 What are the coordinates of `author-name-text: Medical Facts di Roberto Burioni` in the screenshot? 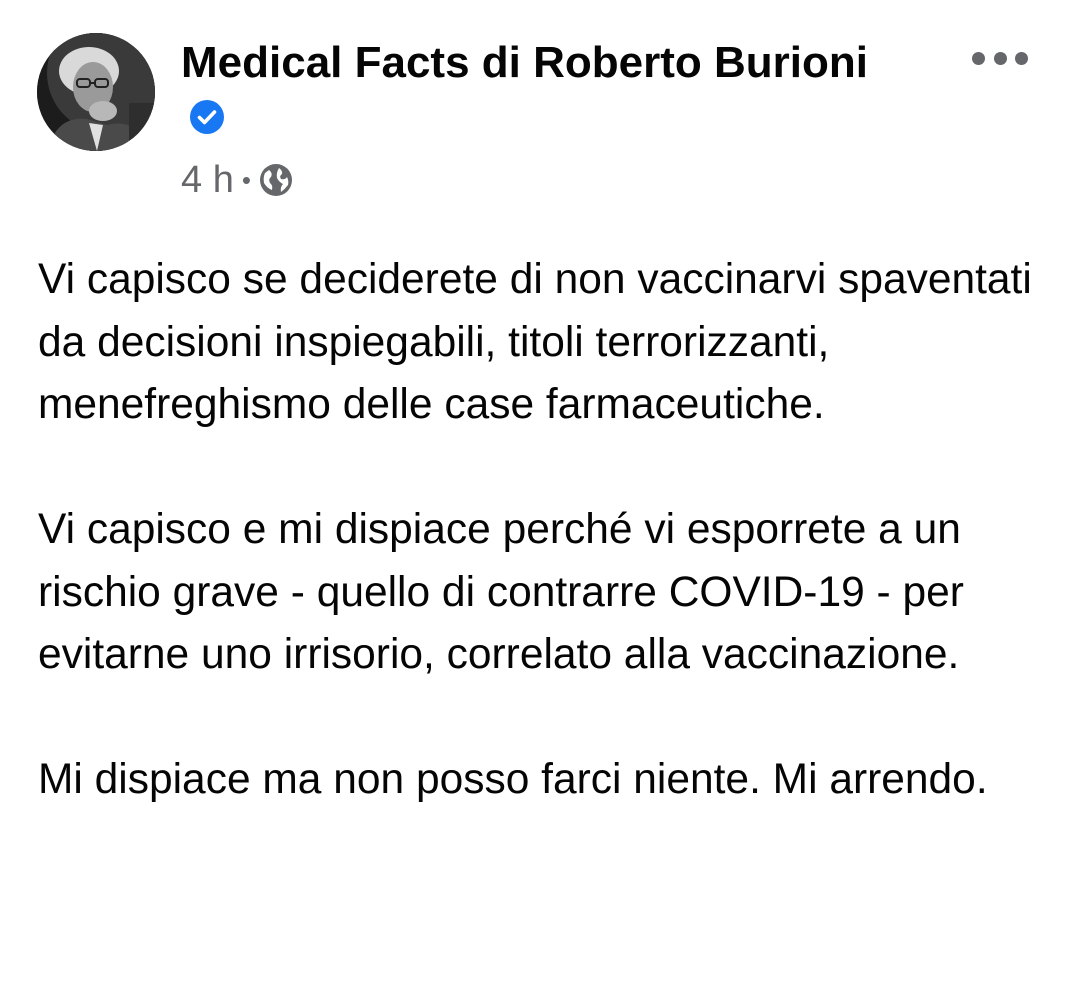 It's located at (524, 62).